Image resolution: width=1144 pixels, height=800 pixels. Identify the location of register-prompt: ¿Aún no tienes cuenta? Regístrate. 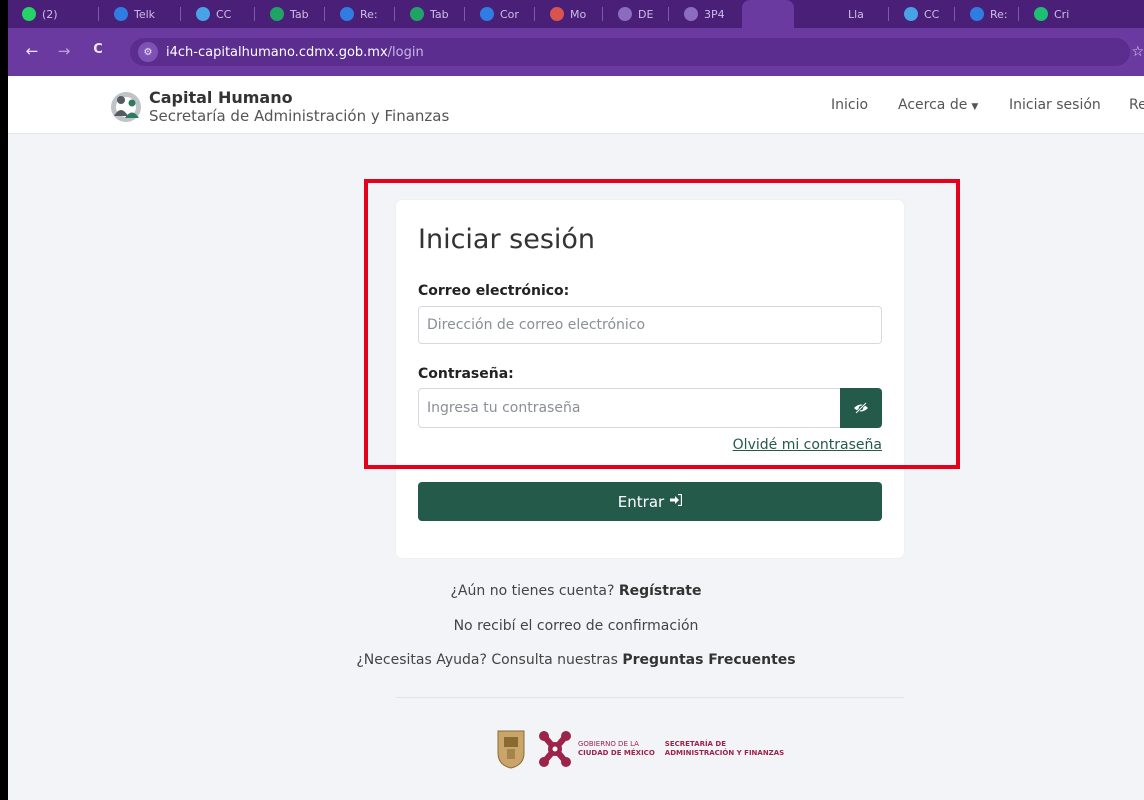
(576, 591).